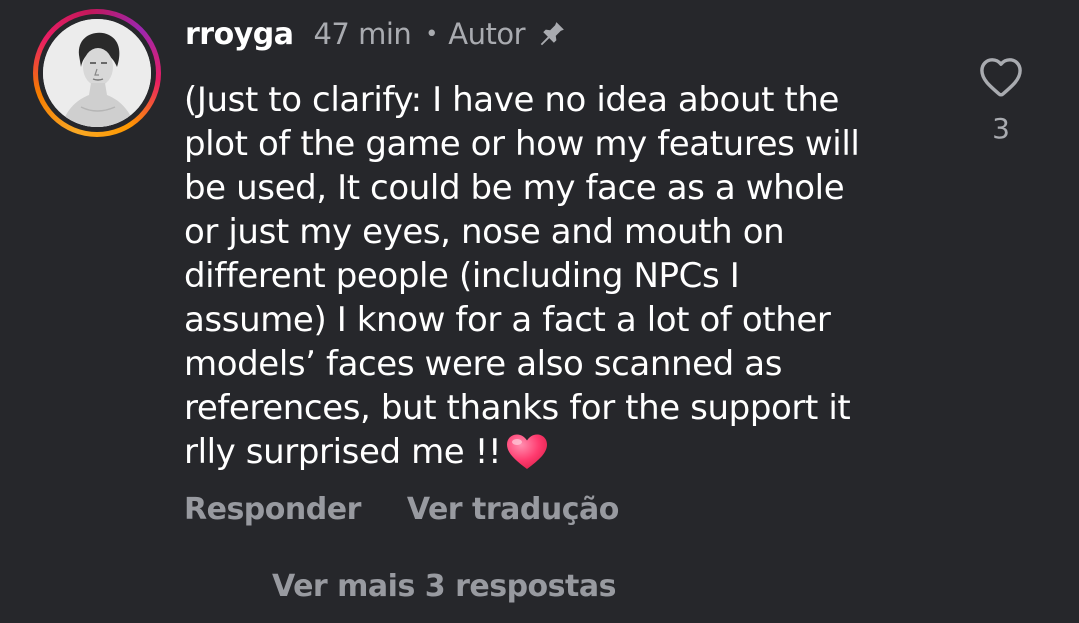  I want to click on like-count: 3, so click(1001, 128).